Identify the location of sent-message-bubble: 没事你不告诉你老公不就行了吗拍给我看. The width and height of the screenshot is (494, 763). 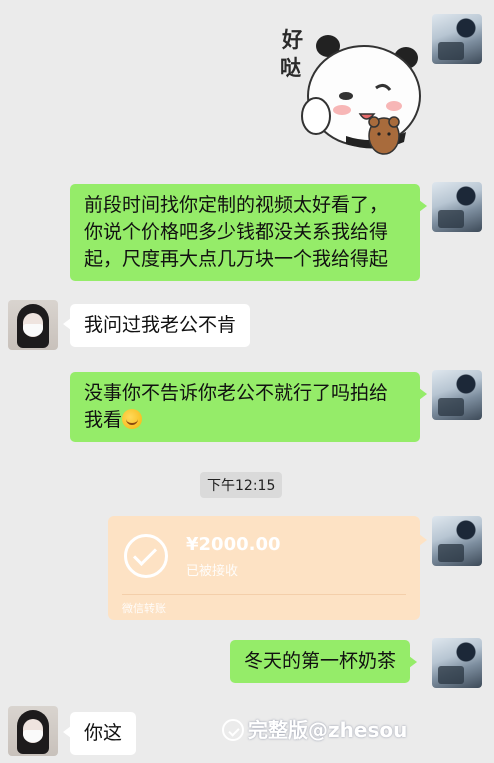
(248, 407).